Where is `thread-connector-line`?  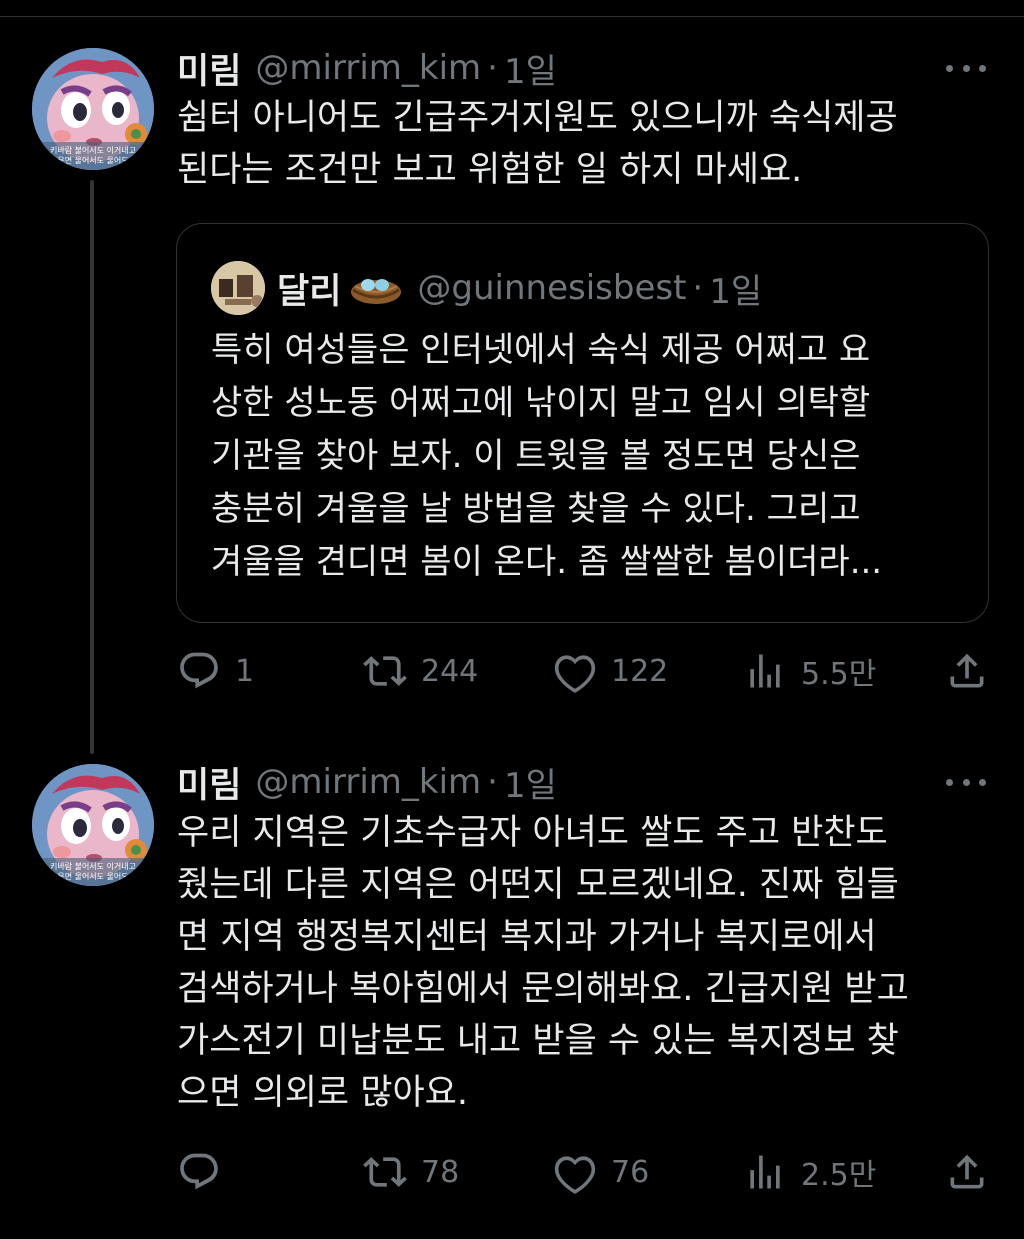
thread-connector-line is located at coordinates (92, 467).